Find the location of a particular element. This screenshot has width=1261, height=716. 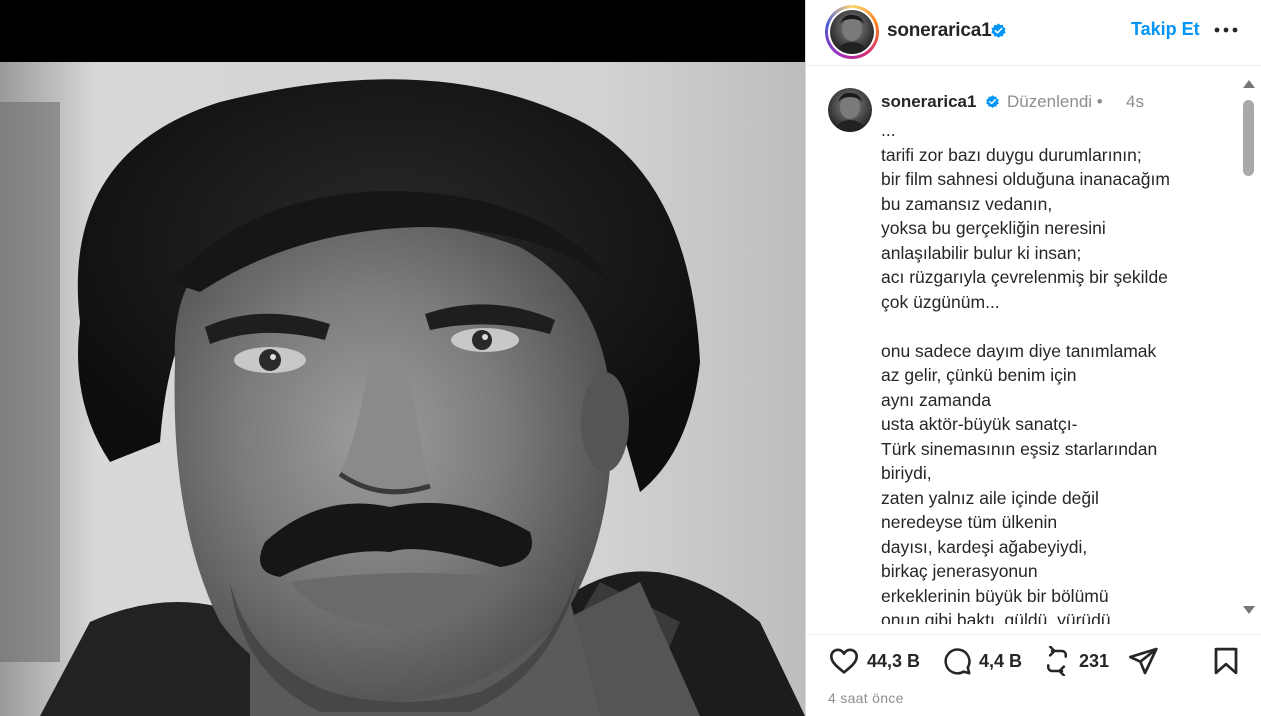

caption-line is located at coordinates (1056, 326).